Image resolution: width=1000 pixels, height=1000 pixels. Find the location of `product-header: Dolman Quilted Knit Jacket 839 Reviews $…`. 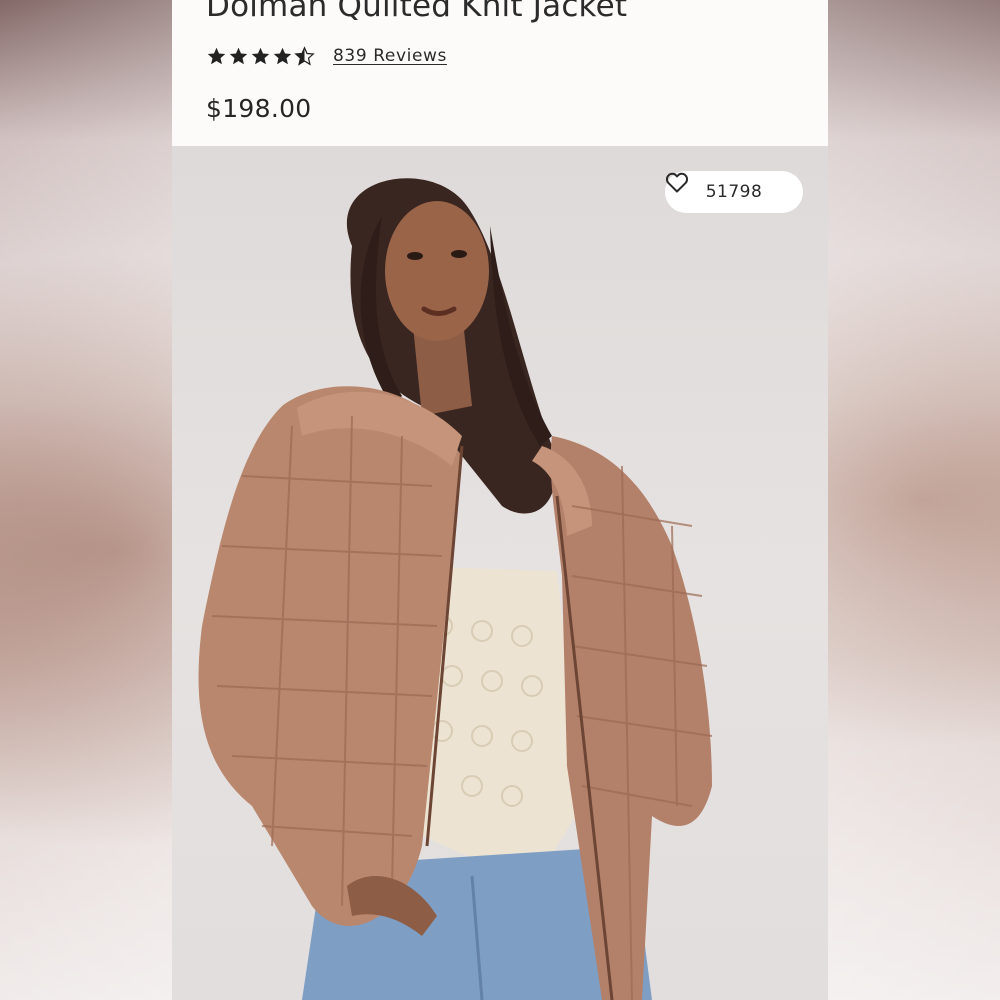

product-header: Dolman Quilted Knit Jacket 839 Reviews $… is located at coordinates (500, 73).